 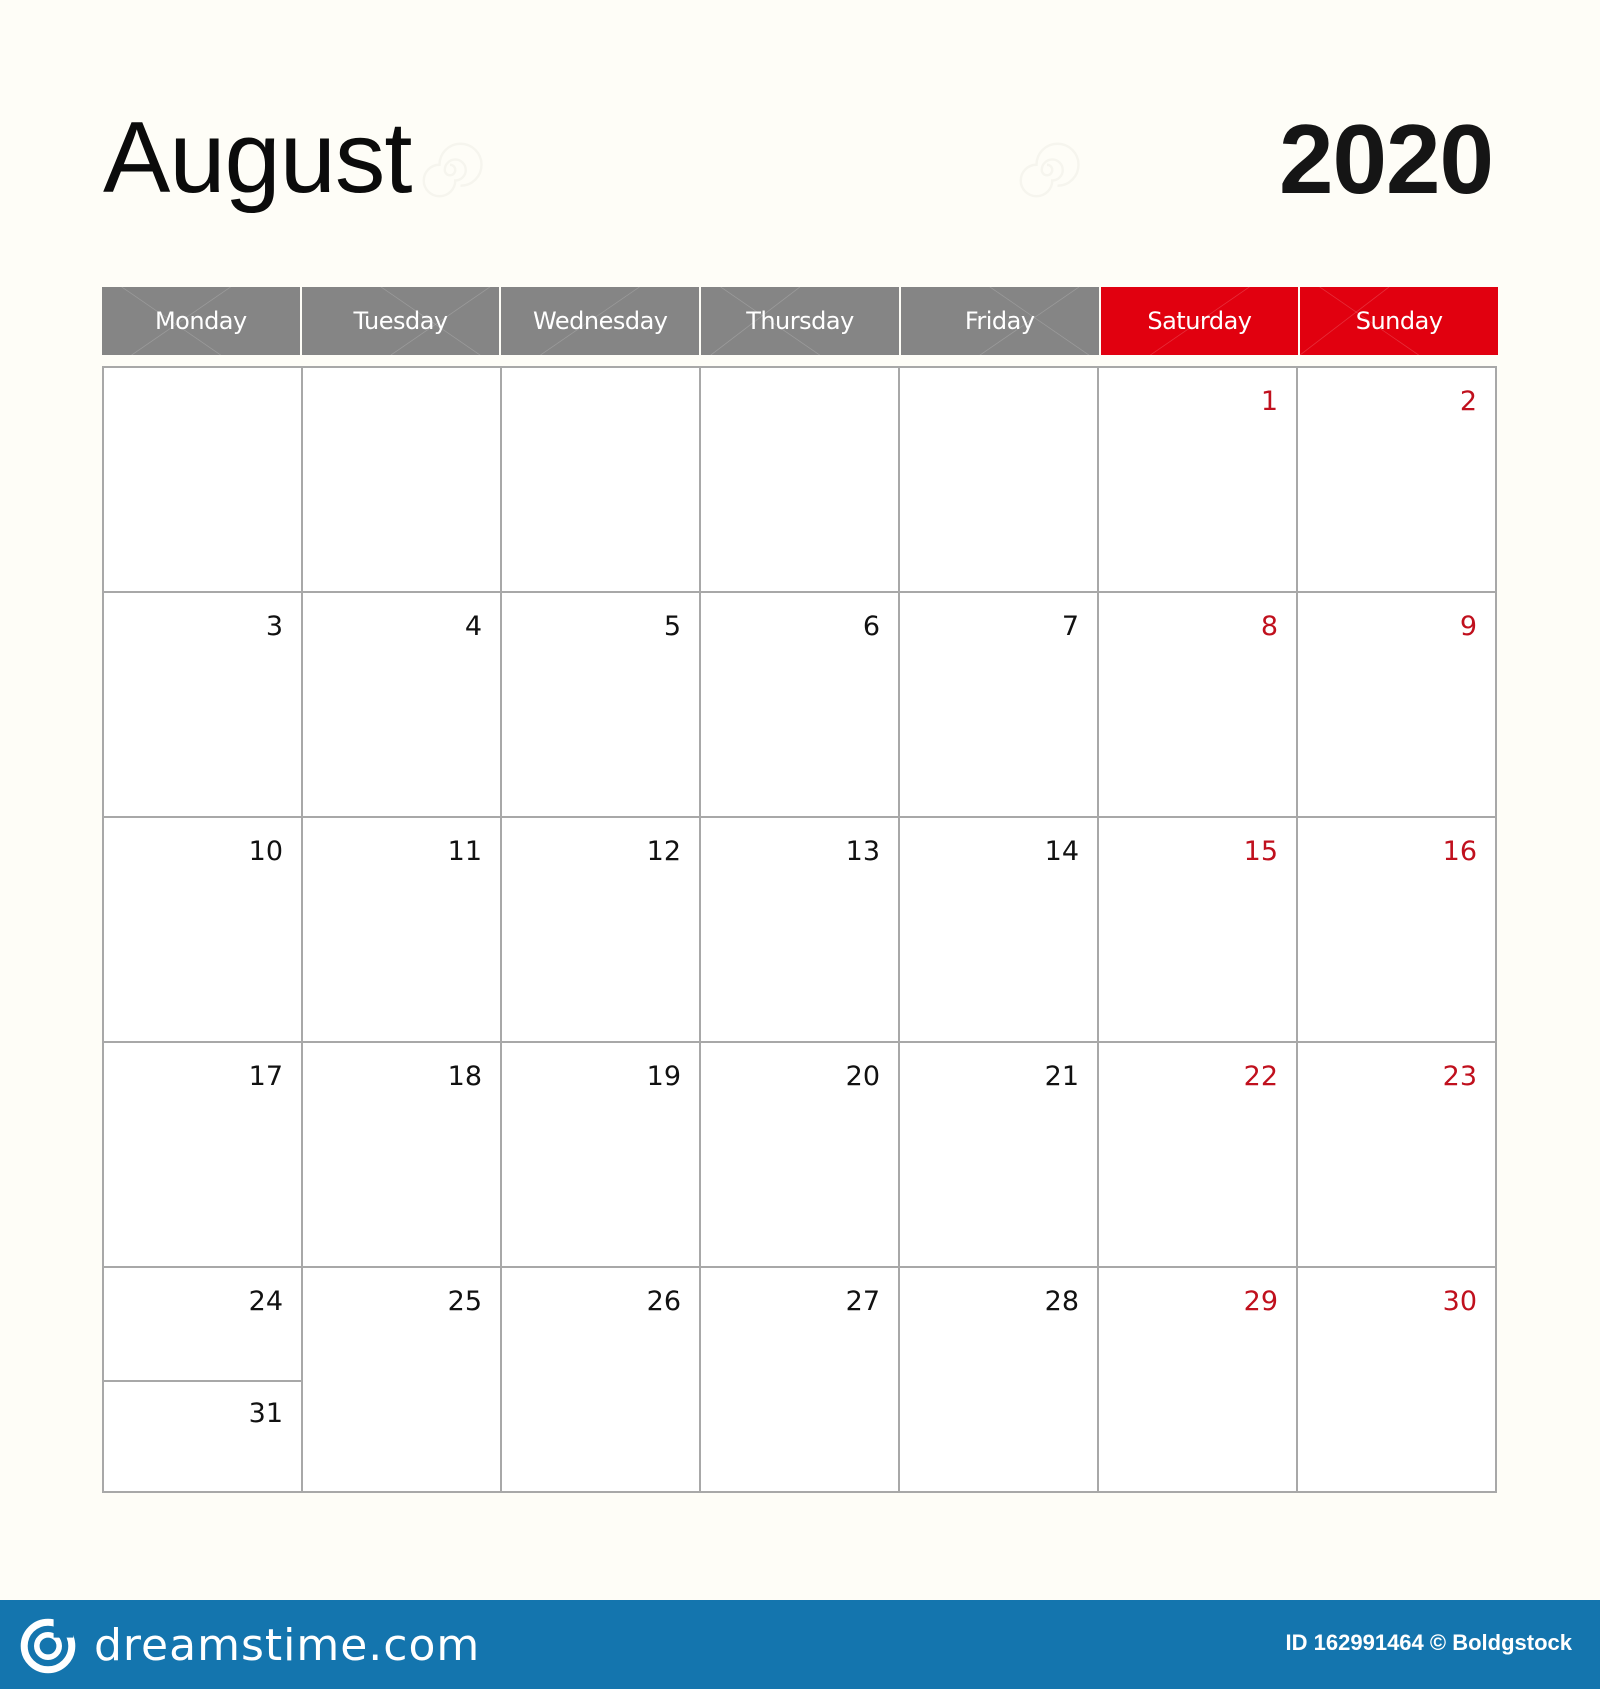 What do you see at coordinates (862, 851) in the screenshot?
I see `day-number: 13` at bounding box center [862, 851].